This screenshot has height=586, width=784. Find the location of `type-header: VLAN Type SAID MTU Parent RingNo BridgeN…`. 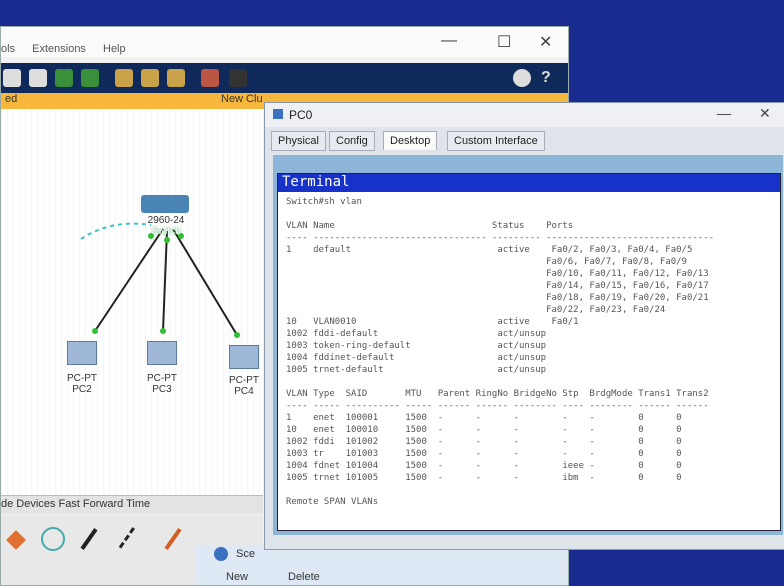

type-header: VLAN Type SAID MTU Parent RingNo BridgeN… is located at coordinates (497, 394).